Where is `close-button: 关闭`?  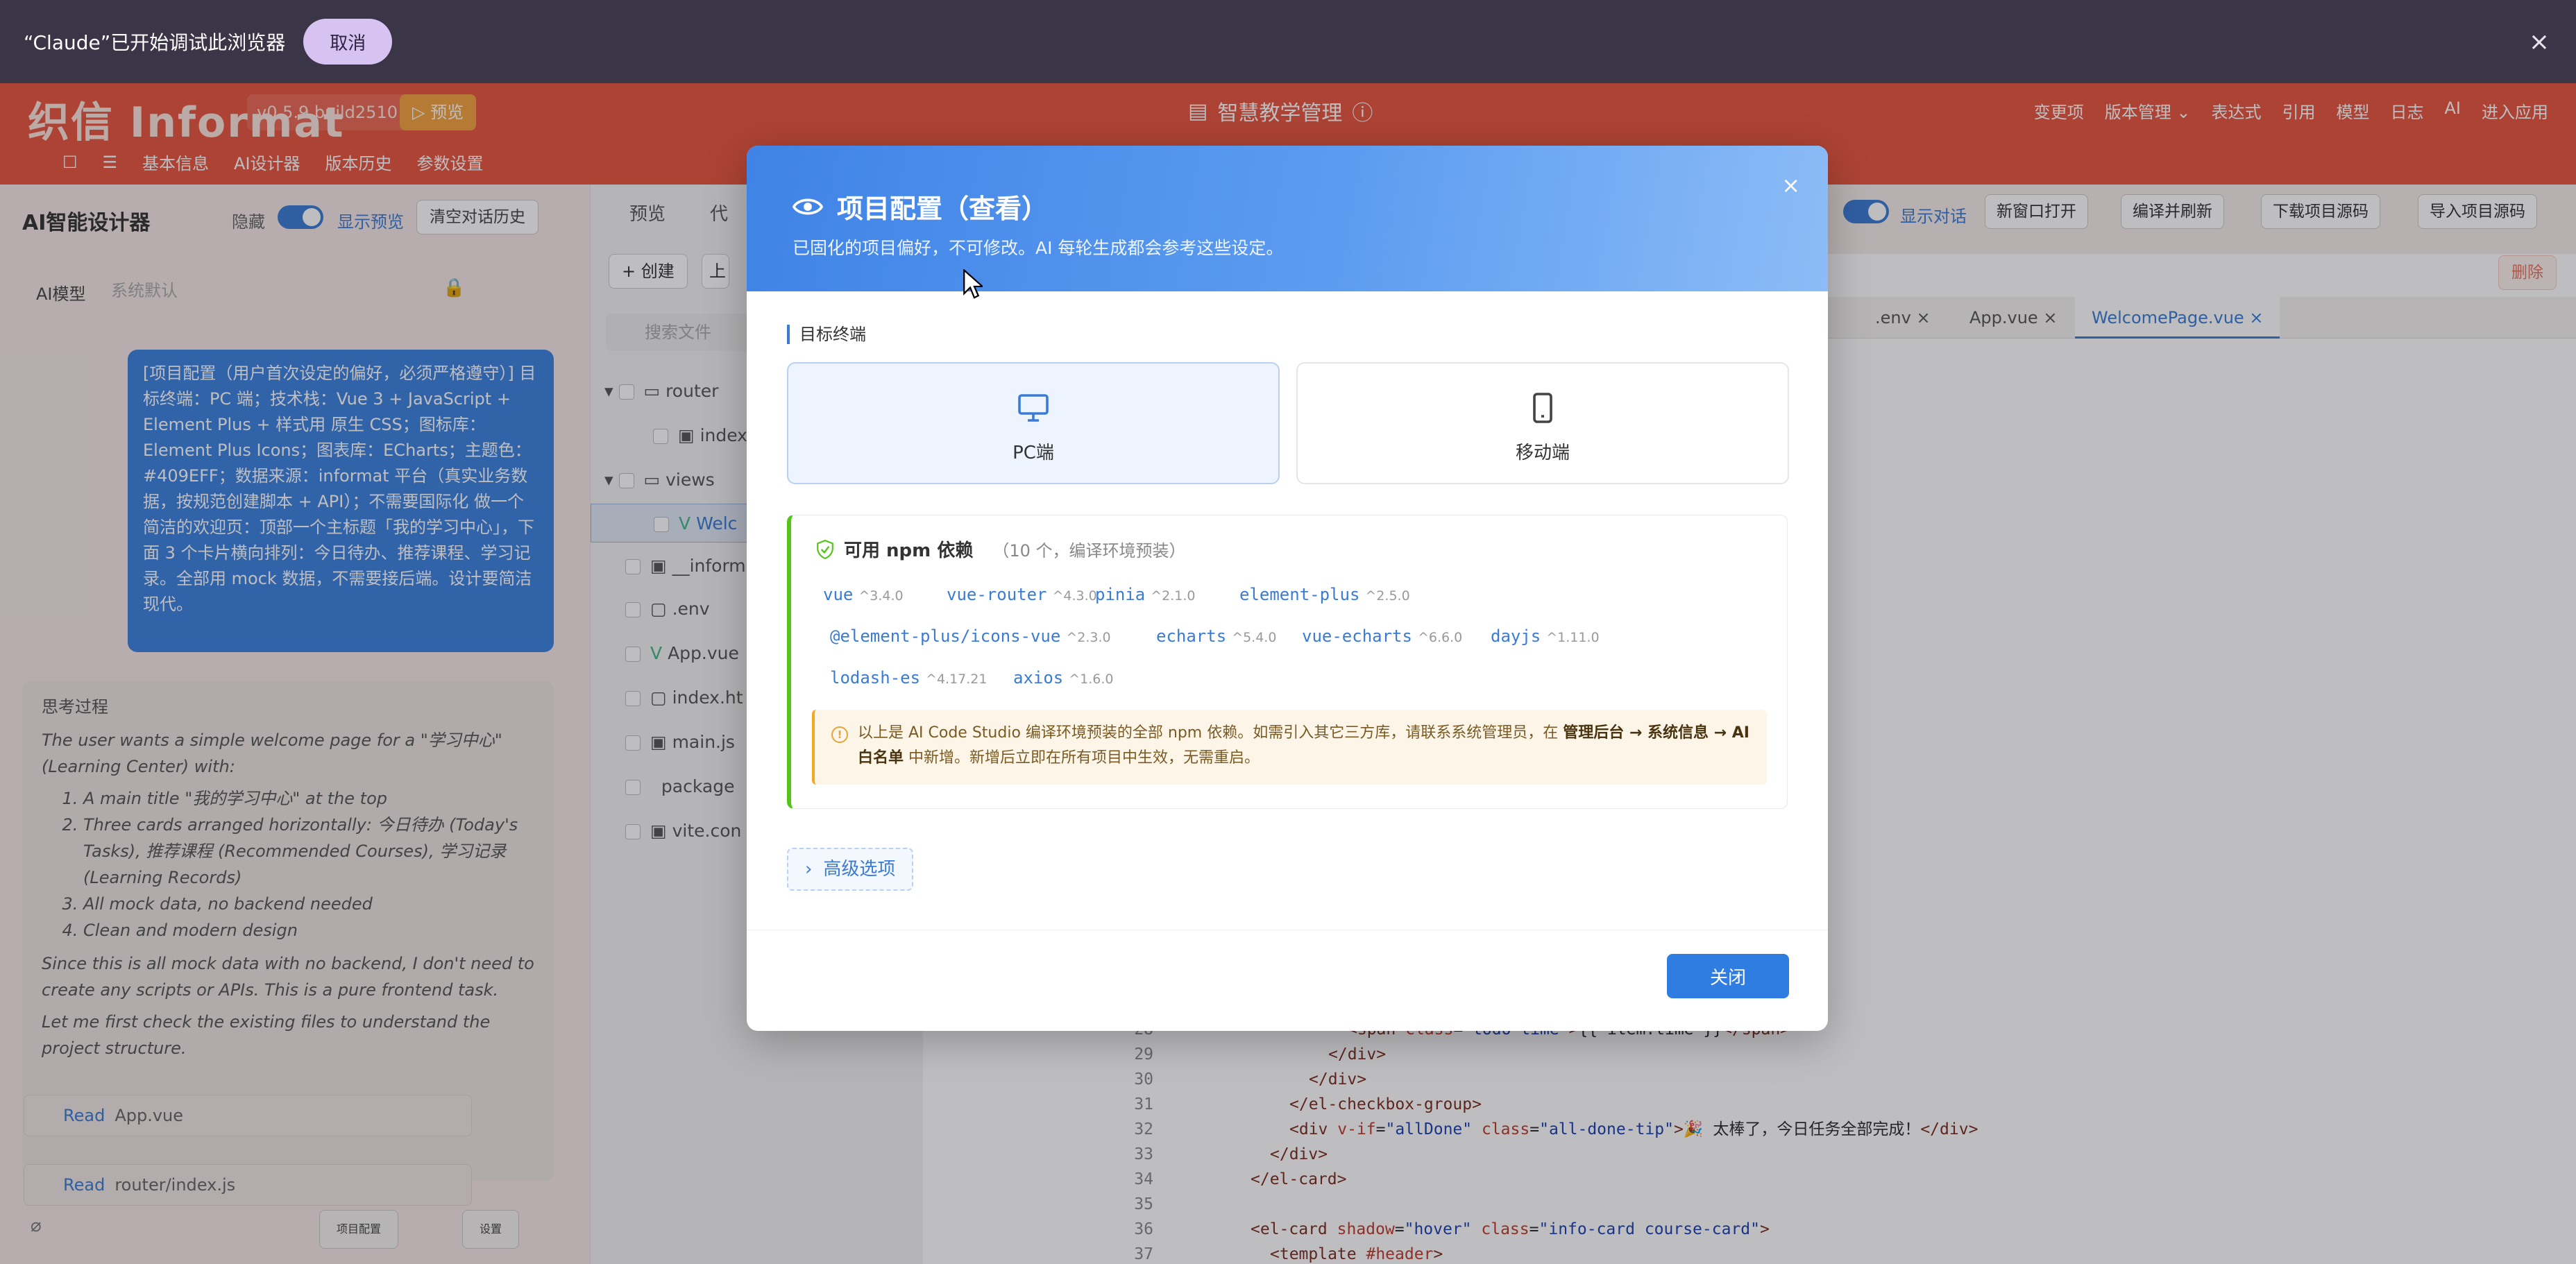
close-button: 关闭 is located at coordinates (1728, 976).